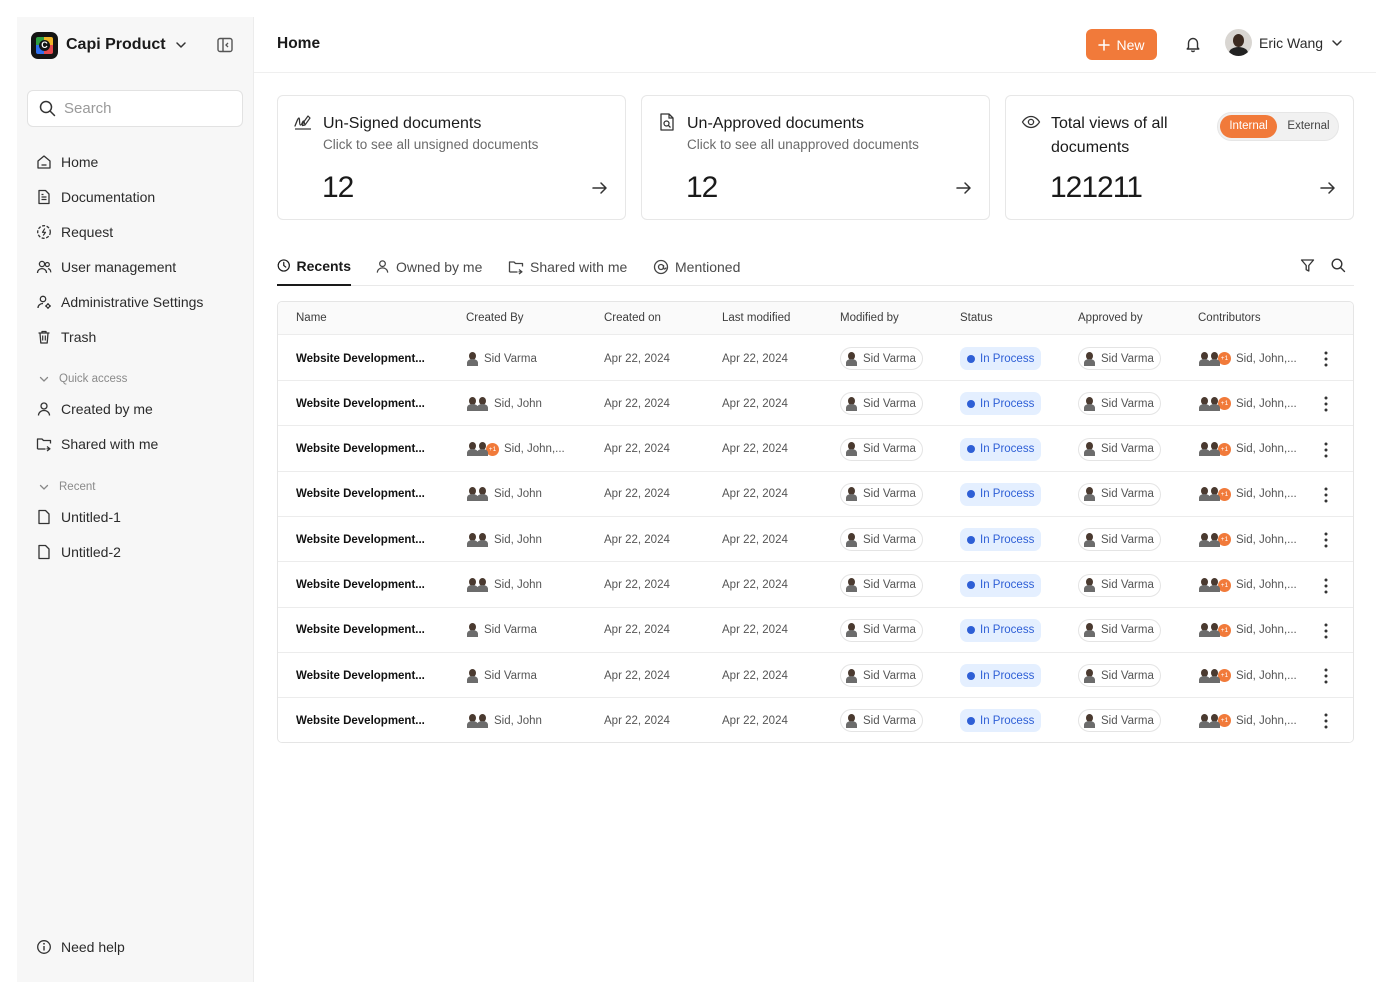 This screenshot has height=999, width=1392. What do you see at coordinates (80, 947) in the screenshot?
I see `need-help-link: Need help` at bounding box center [80, 947].